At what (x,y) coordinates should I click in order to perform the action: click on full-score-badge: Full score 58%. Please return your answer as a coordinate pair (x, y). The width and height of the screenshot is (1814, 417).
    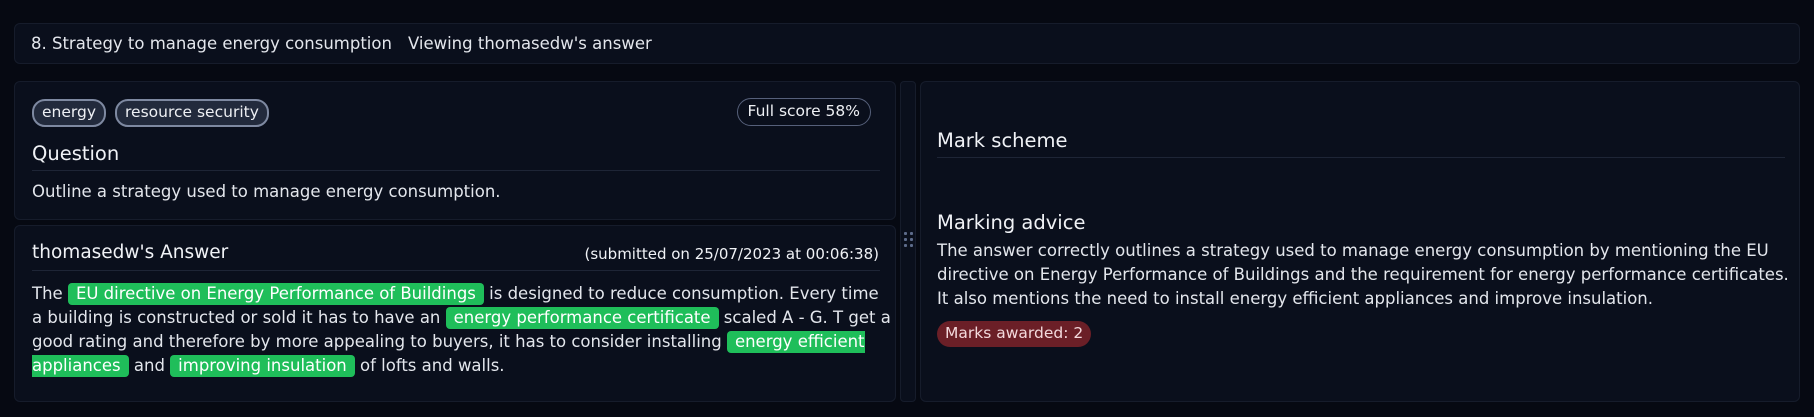
    Looking at the image, I should click on (803, 112).